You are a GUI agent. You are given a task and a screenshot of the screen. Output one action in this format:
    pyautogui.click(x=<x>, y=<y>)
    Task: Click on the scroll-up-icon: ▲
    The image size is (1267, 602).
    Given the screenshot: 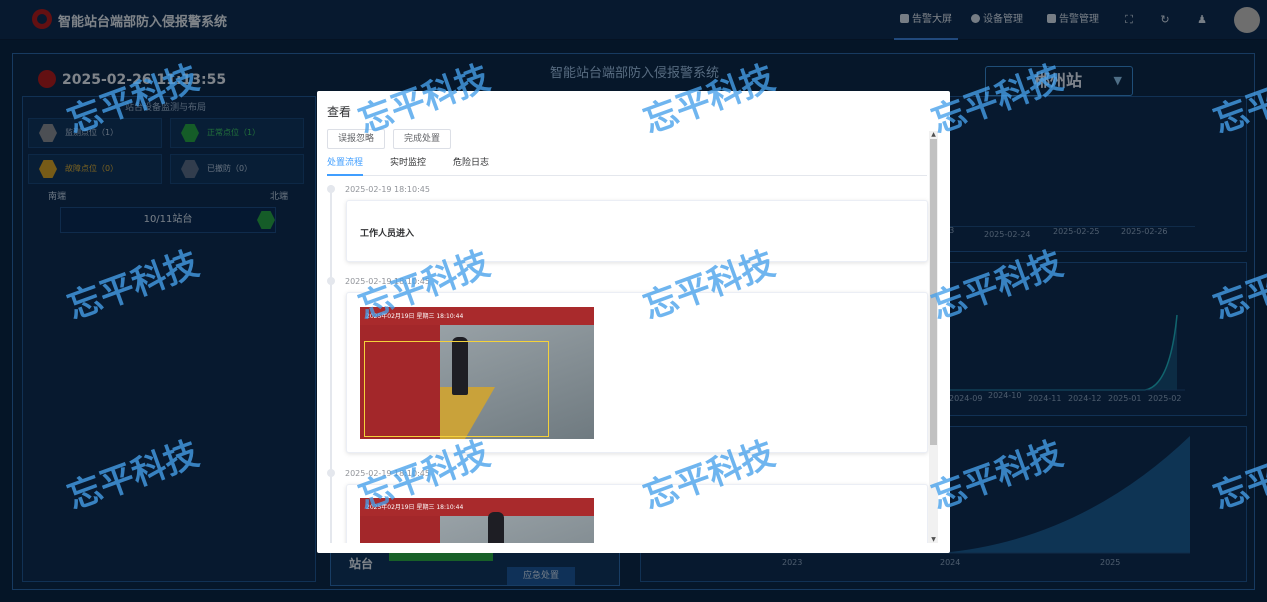 What is the action you would take?
    pyautogui.click(x=933, y=134)
    